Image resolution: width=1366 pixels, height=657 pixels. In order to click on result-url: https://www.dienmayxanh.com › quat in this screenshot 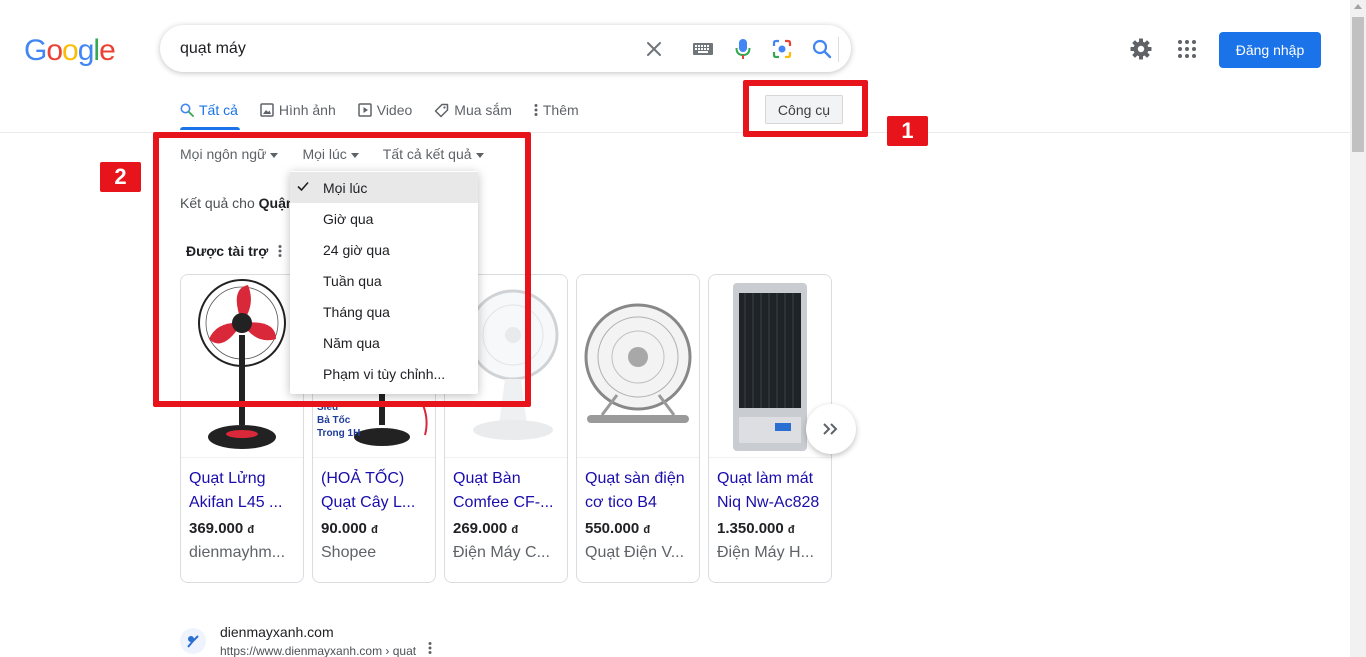, I will do `click(318, 650)`.